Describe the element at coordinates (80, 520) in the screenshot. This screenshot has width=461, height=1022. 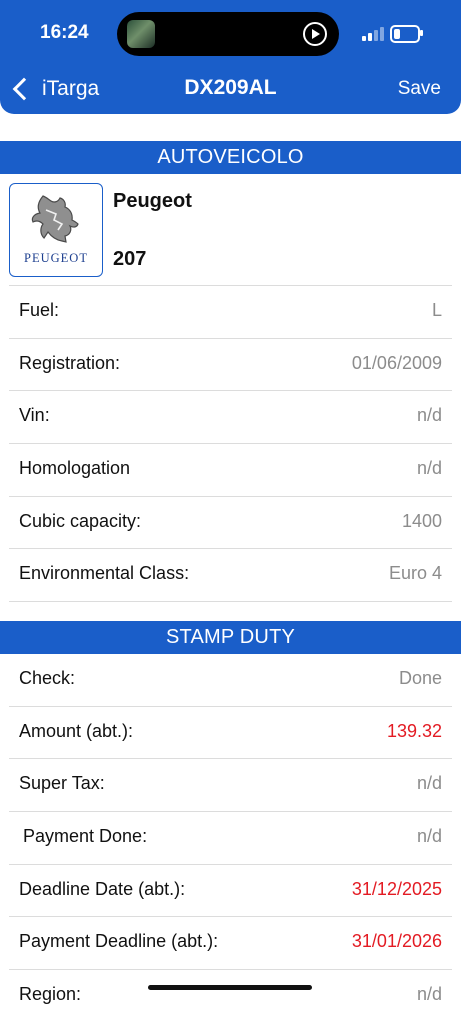
I see `cubic-capacity-label: Cubic capacity:` at that location.